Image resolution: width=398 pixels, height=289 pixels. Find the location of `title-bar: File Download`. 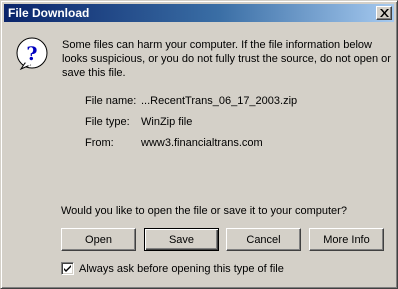

title-bar: File Download is located at coordinates (199, 13).